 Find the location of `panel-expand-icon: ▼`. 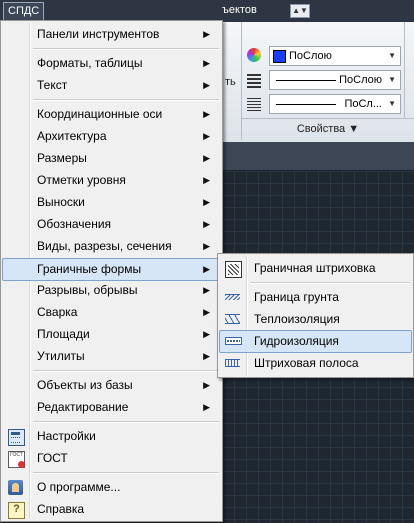

panel-expand-icon: ▼ is located at coordinates (354, 129).